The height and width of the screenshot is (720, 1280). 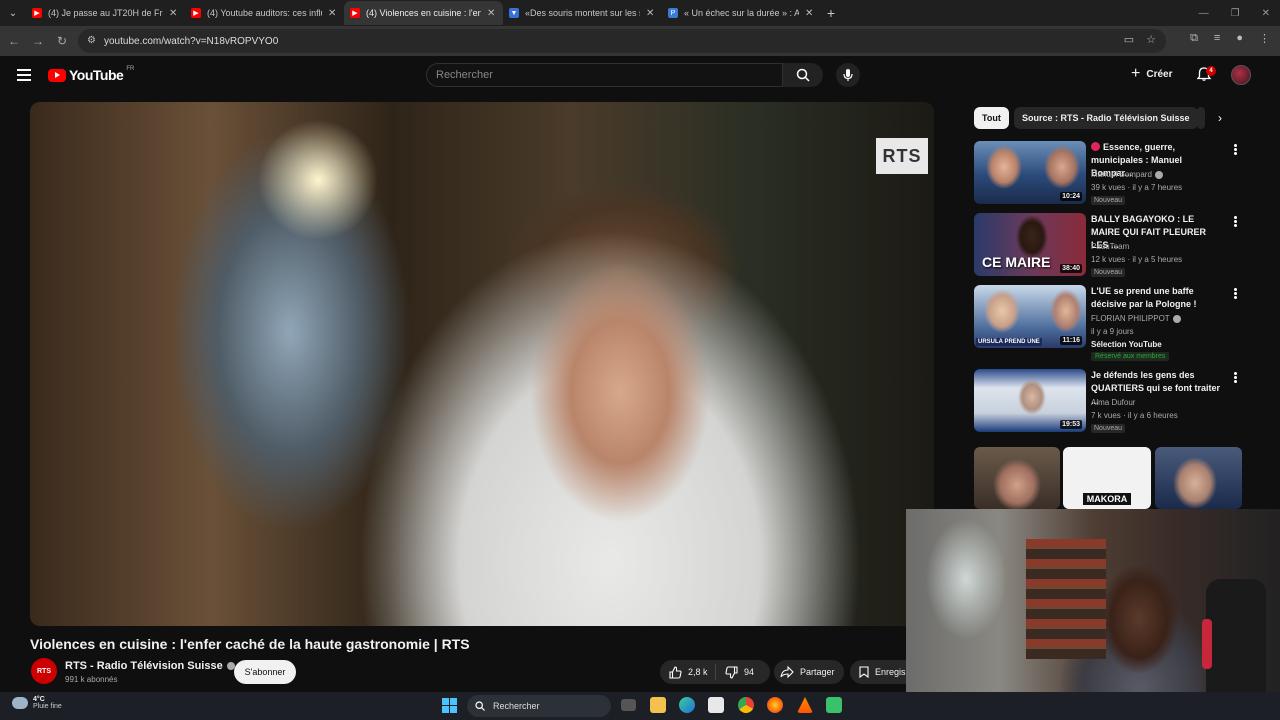 What do you see at coordinates (91, 40) in the screenshot?
I see `site-info-icon: ⚙` at bounding box center [91, 40].